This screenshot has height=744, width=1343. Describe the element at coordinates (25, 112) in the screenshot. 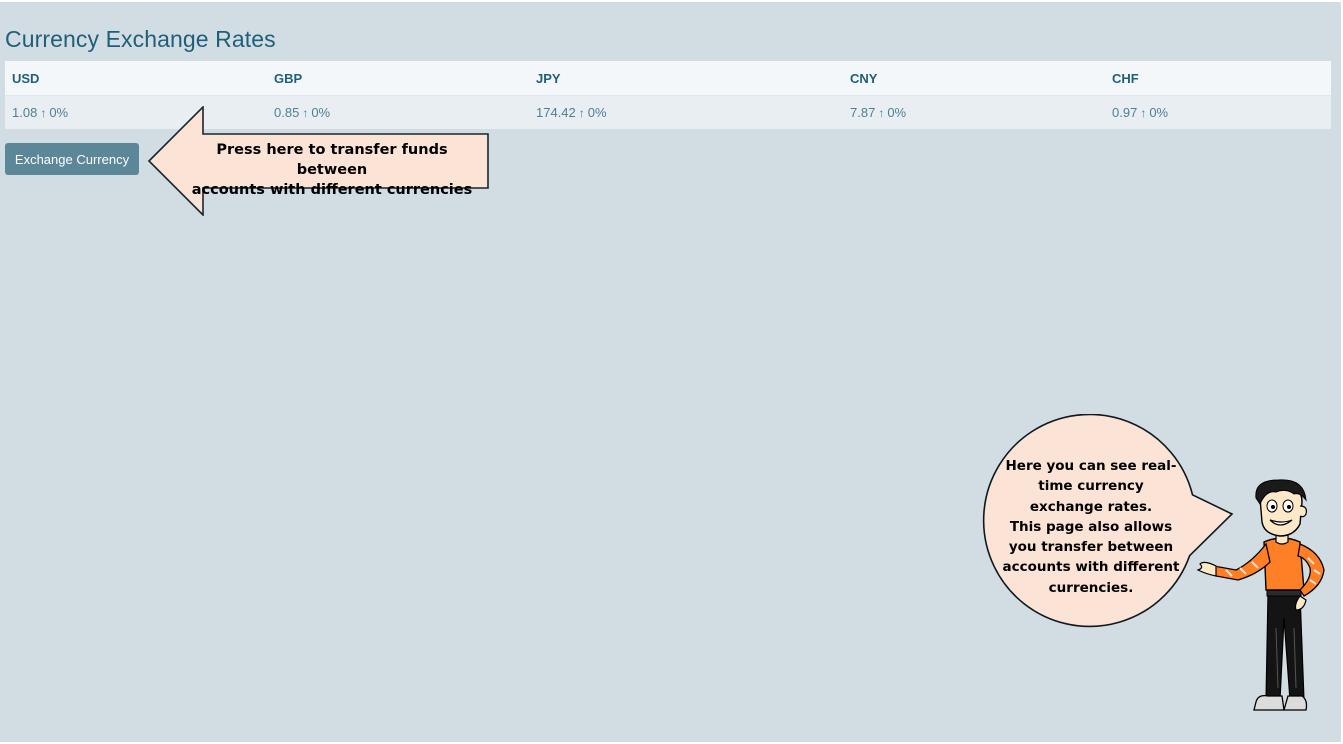

I see `rate-value: 1.08` at that location.